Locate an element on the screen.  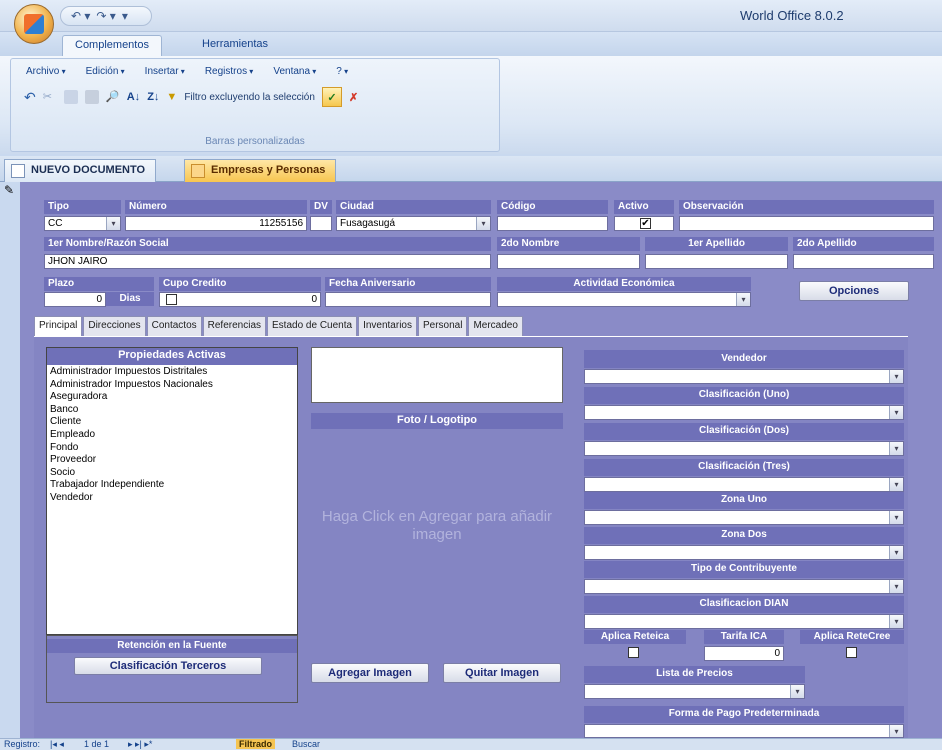
filter-icon: ▼ is located at coordinates (171, 97).